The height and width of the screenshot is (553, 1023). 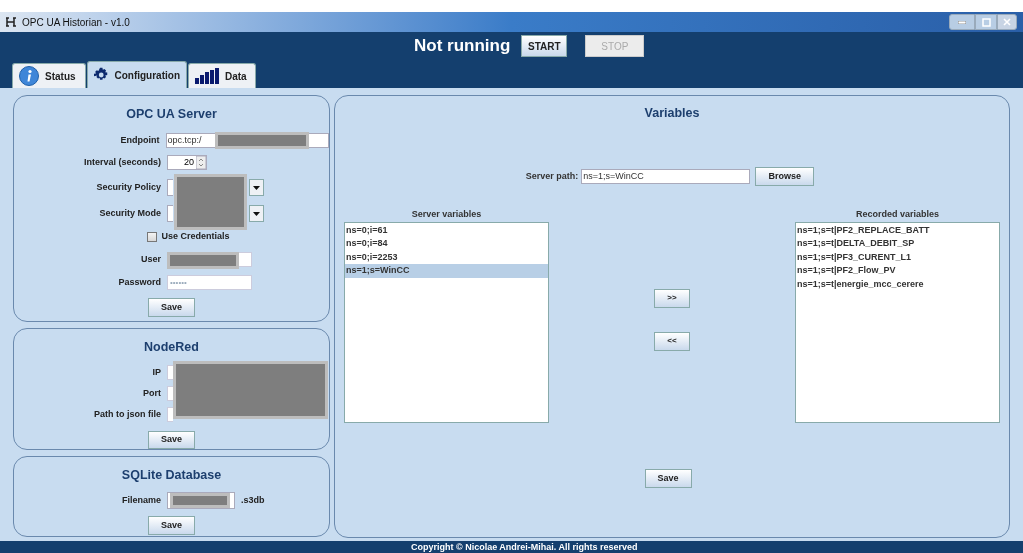 What do you see at coordinates (446, 230) in the screenshot?
I see `list-item: ns=0;i=61` at bounding box center [446, 230].